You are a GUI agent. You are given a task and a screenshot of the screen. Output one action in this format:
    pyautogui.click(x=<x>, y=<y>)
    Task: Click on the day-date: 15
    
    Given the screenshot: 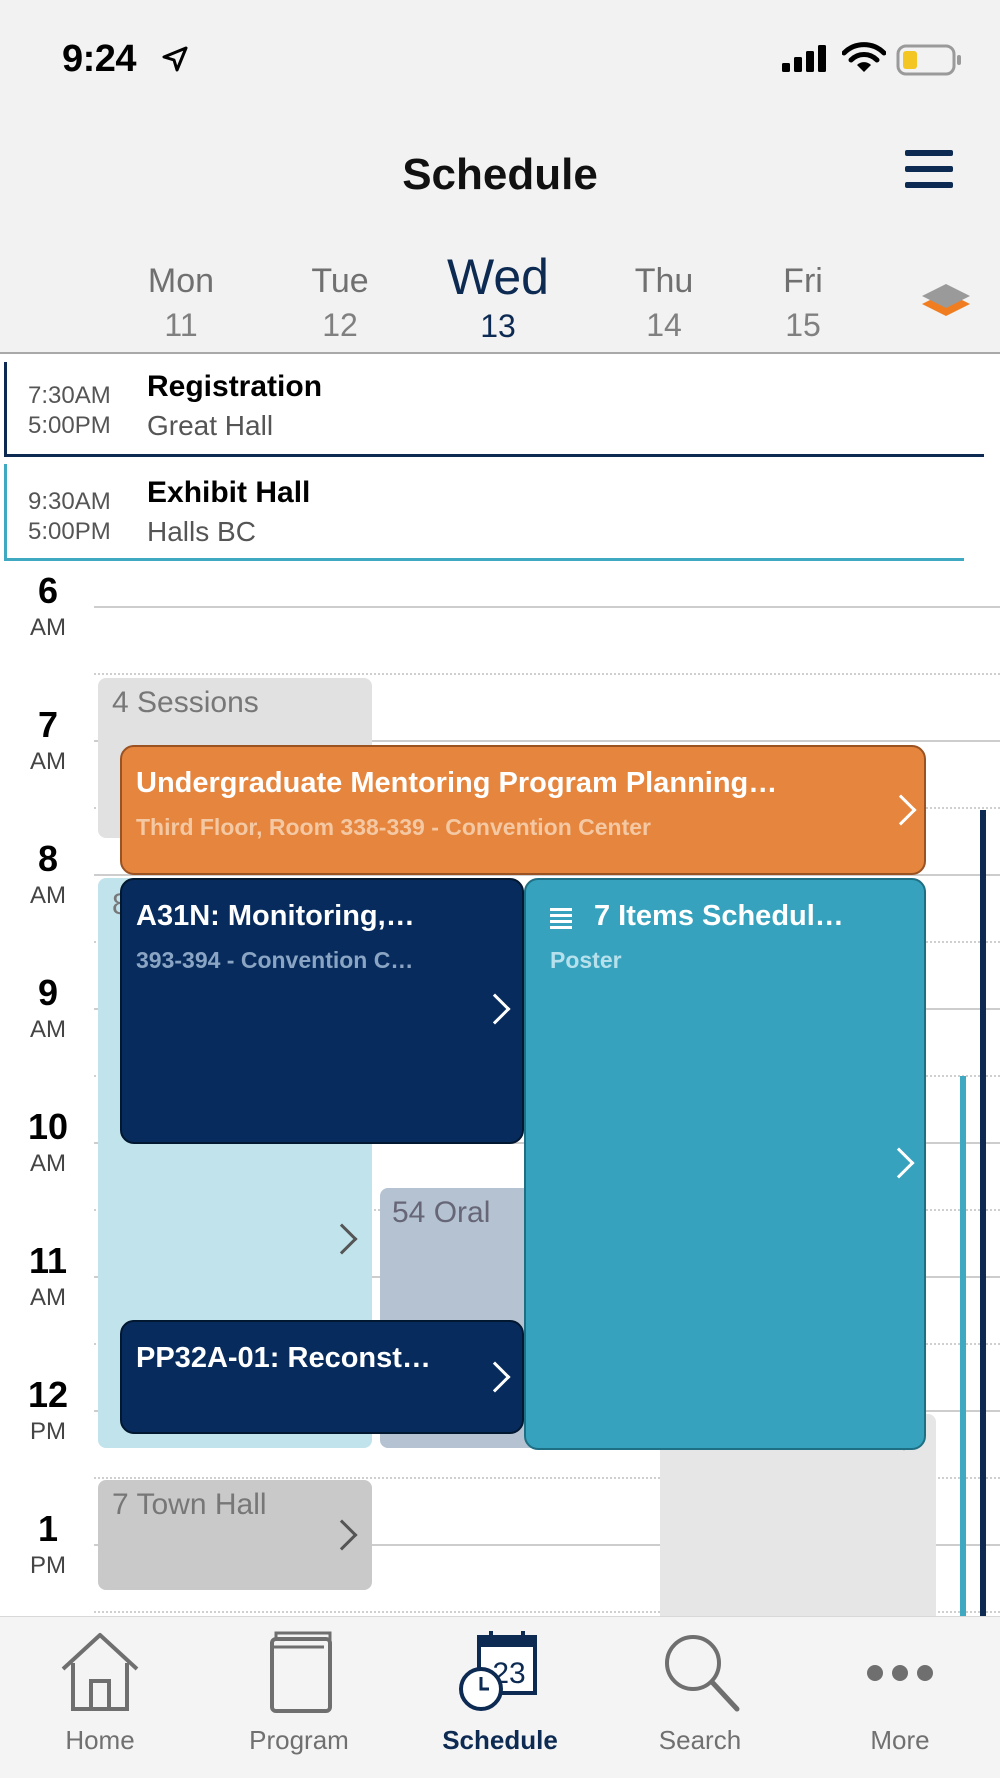 What is the action you would take?
    pyautogui.click(x=803, y=325)
    